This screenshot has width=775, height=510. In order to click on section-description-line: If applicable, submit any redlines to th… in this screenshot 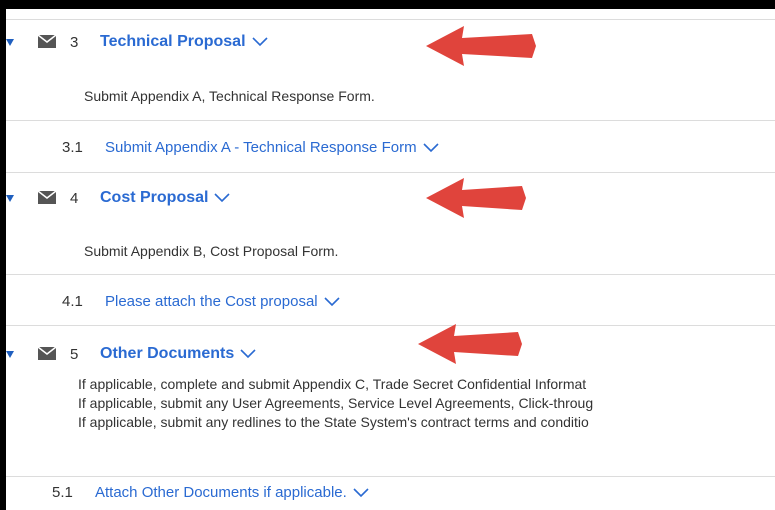, I will do `click(333, 422)`.